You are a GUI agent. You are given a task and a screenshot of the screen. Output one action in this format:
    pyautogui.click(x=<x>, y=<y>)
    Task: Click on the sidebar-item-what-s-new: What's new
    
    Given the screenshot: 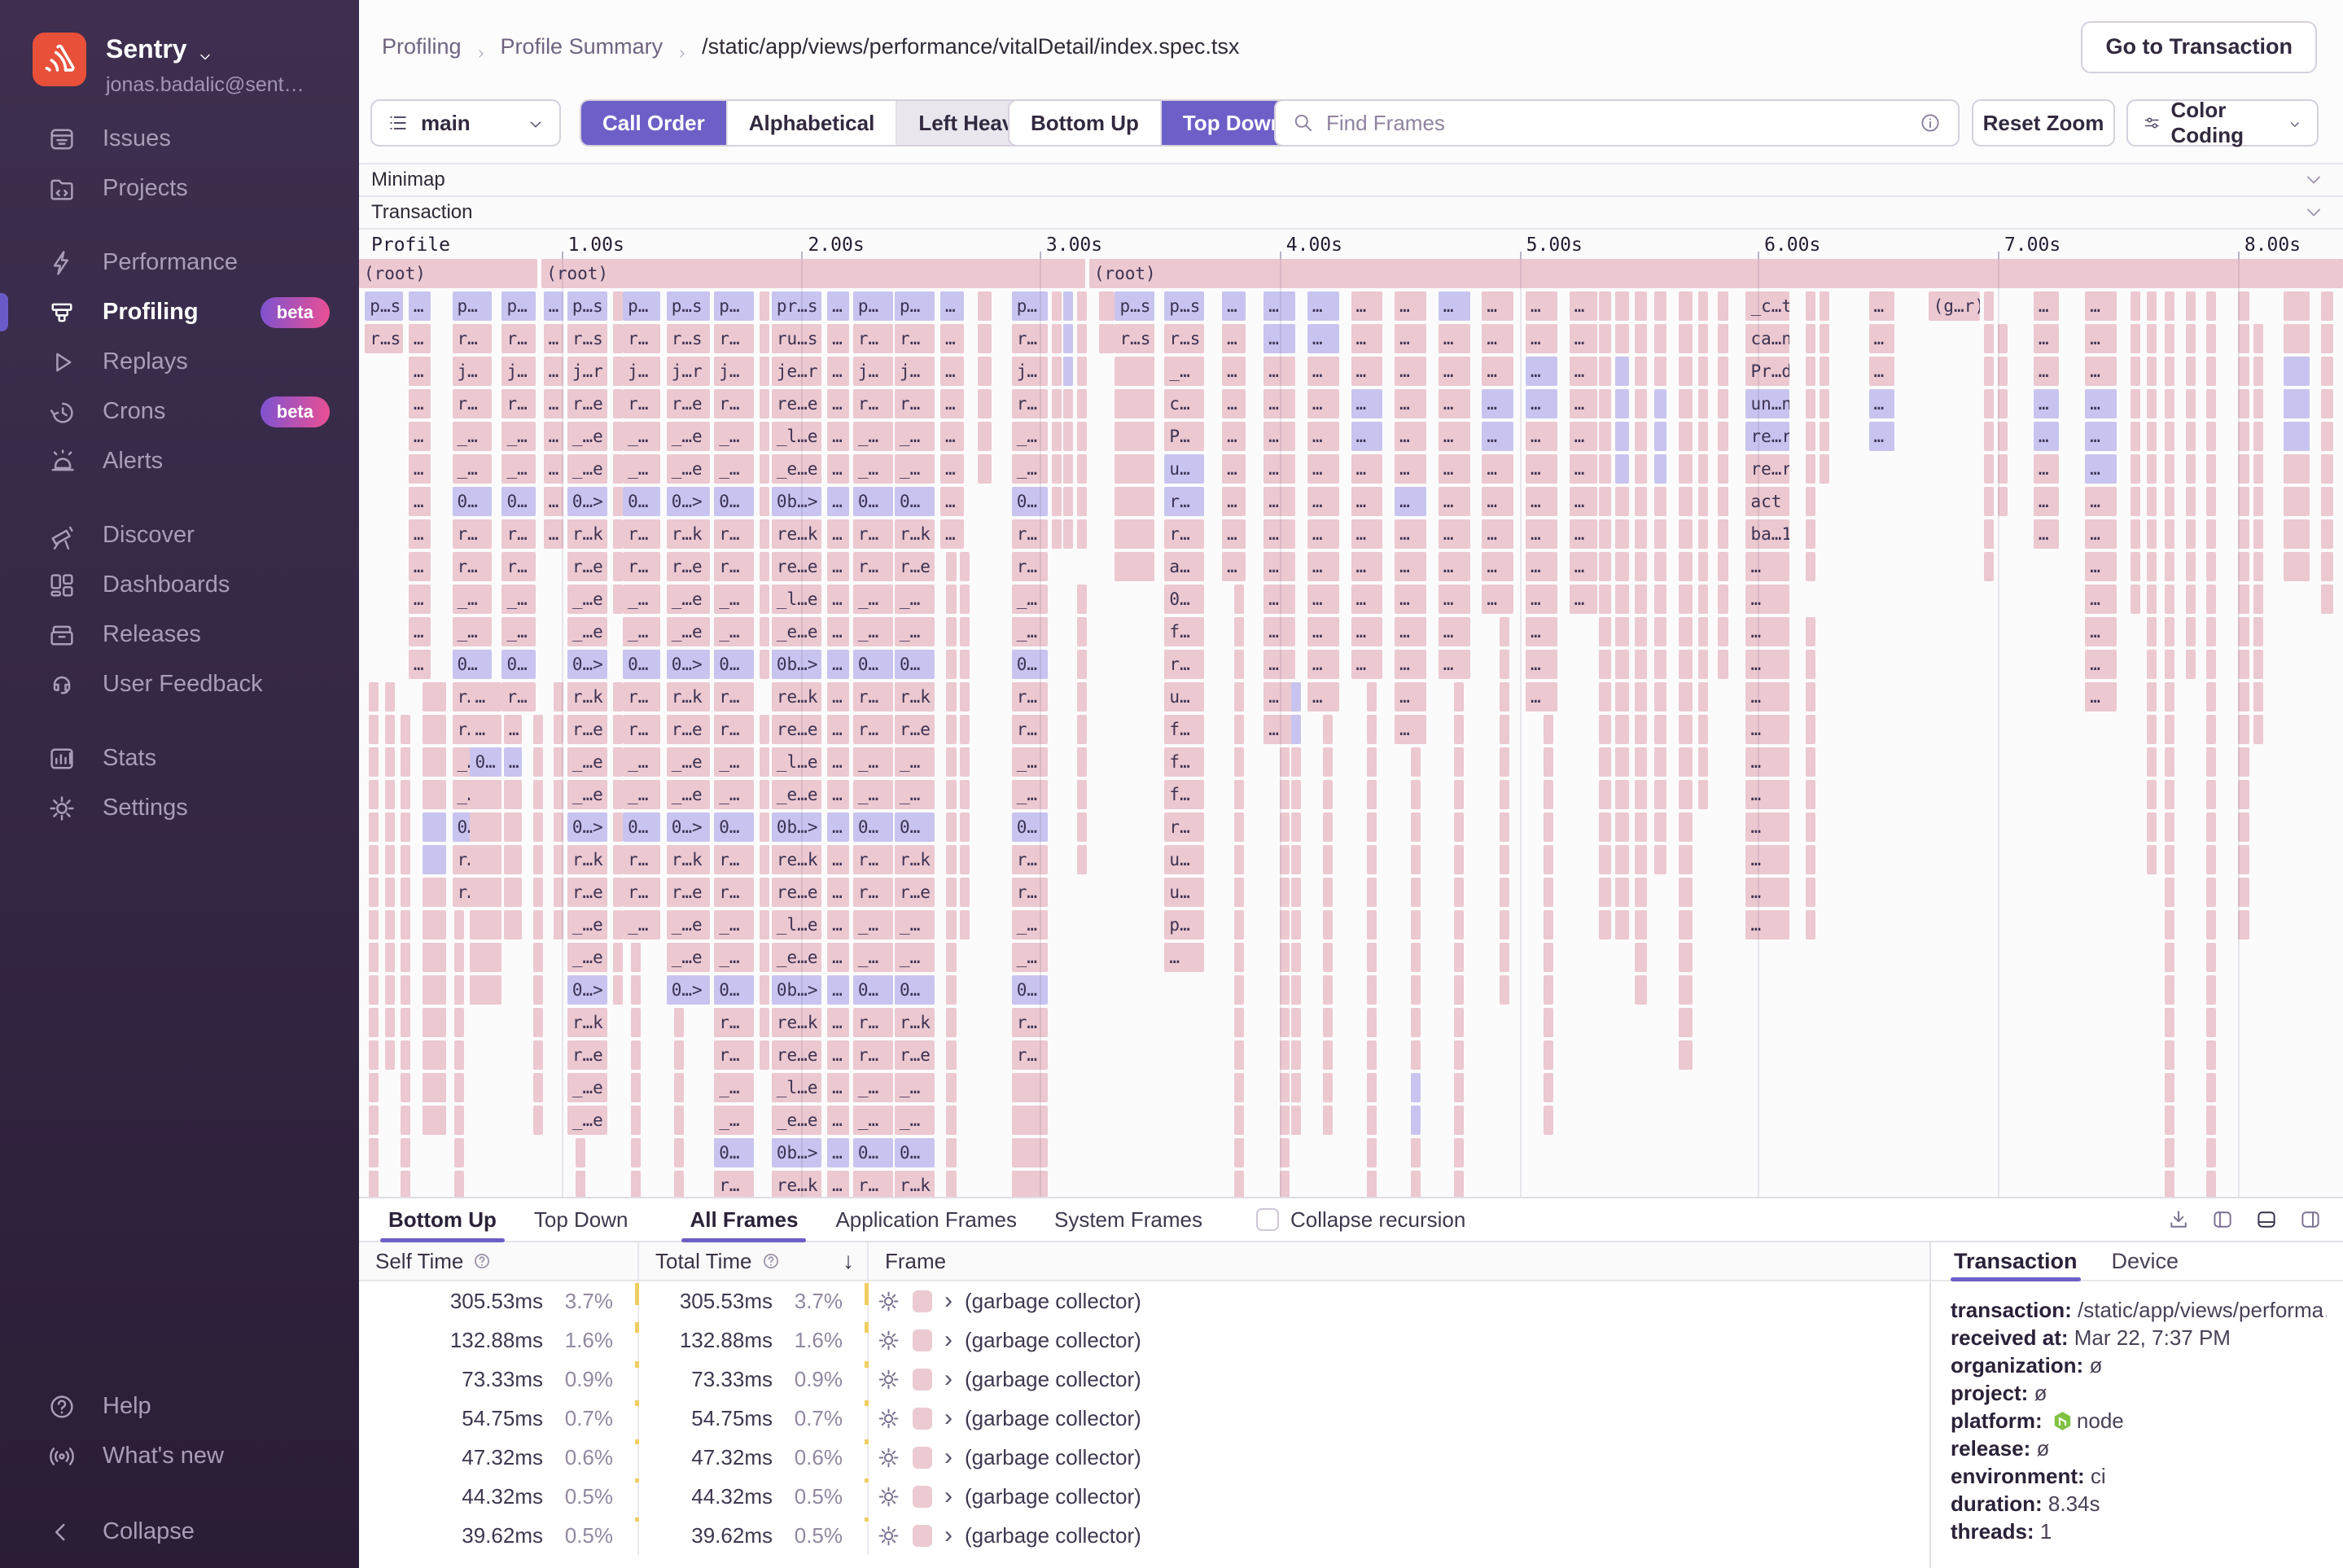 What is the action you would take?
    pyautogui.click(x=180, y=1456)
    